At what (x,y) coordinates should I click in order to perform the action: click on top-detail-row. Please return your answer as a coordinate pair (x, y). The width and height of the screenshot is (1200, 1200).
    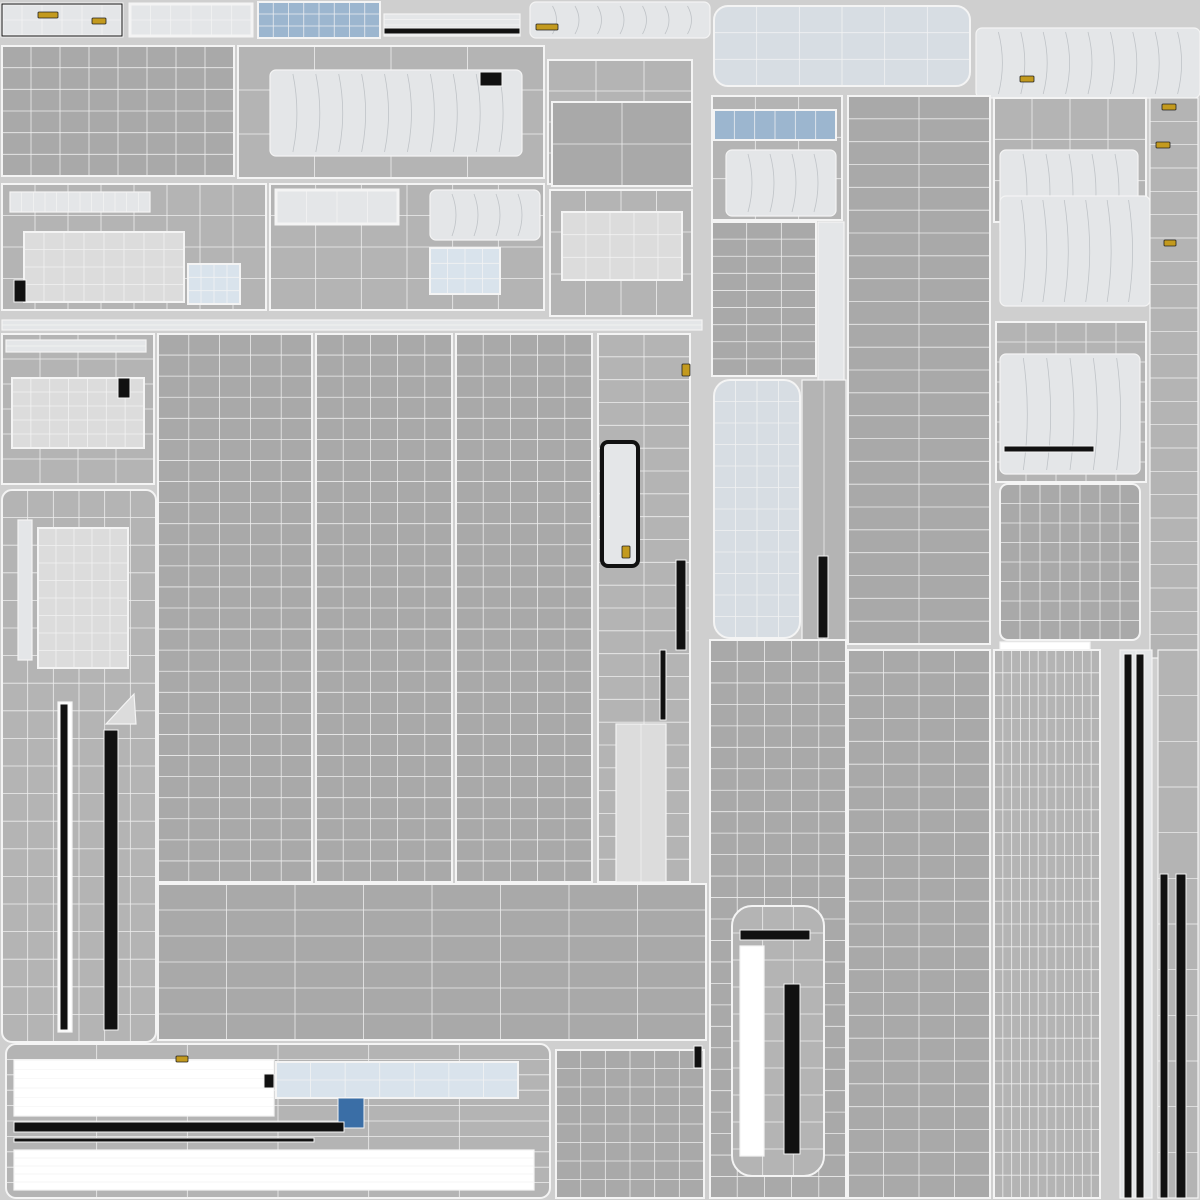
    Looking at the image, I should click on (620, 20).